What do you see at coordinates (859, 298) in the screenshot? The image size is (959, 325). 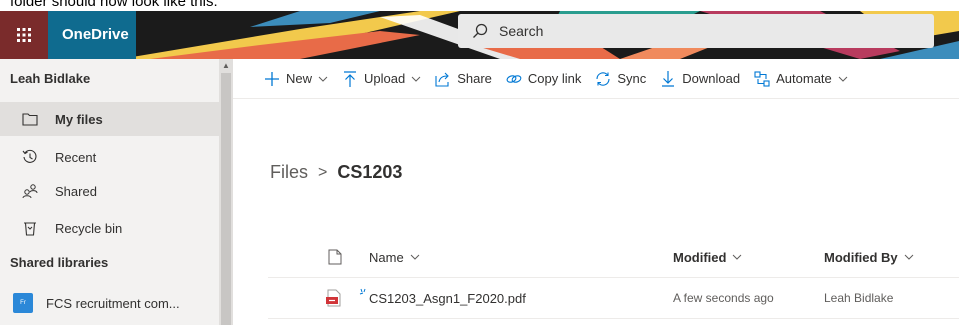 I see `modified-by-cell: Leah Bidlake` at bounding box center [859, 298].